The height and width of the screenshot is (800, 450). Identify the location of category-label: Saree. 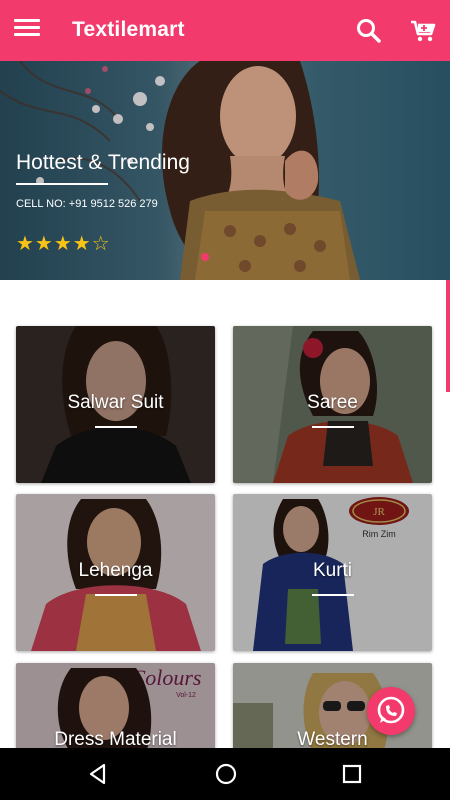
(332, 402).